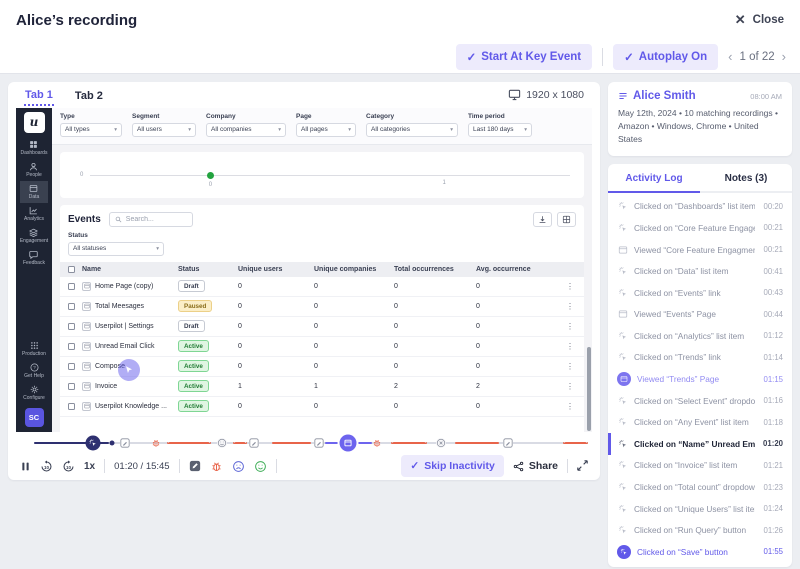 This screenshot has height=569, width=800. Describe the element at coordinates (25, 466) in the screenshot. I see `pause-button` at that location.